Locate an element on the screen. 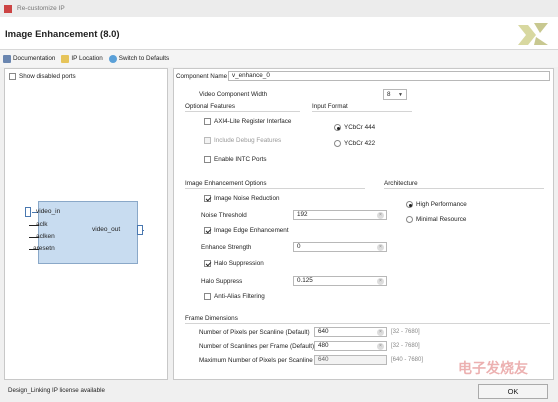 This screenshot has height=402, width=558. window-titlebar: Re-customize IP is located at coordinates (279, 8).